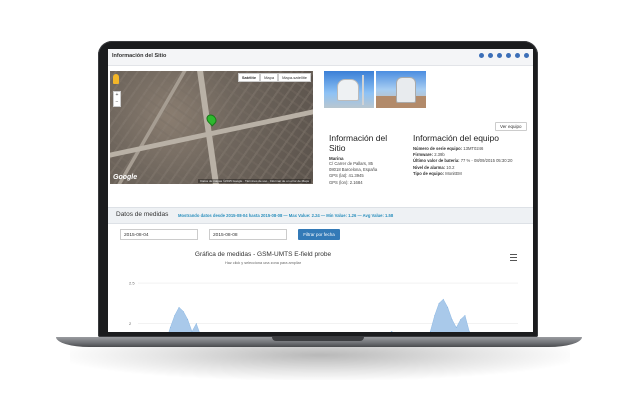 This screenshot has height=400, width=634. I want to click on laptop-notch, so click(318, 339).